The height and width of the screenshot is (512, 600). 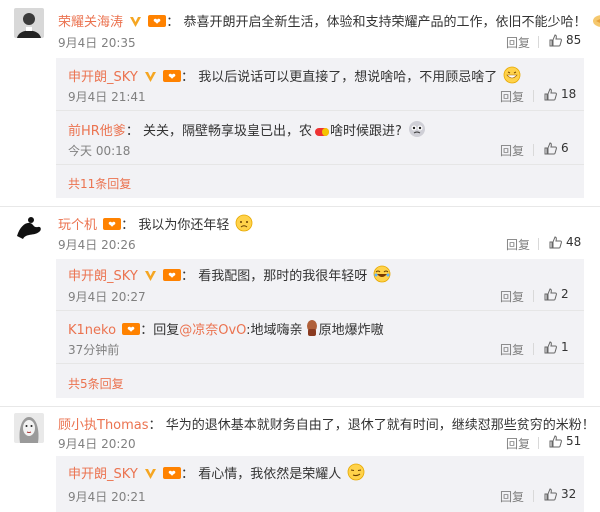 I want to click on laugh-cry-emoji-icon, so click(x=382, y=276).